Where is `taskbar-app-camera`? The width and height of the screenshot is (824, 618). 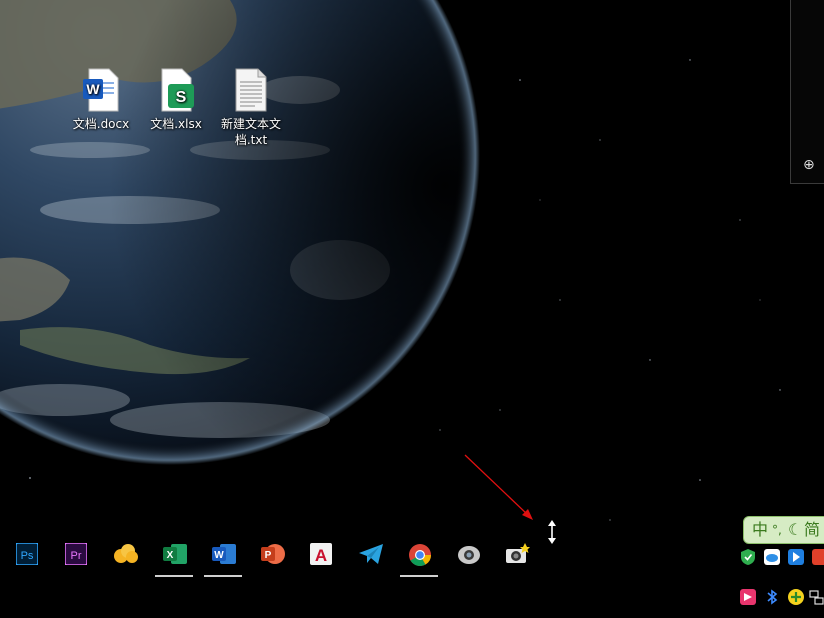 taskbar-app-camera is located at coordinates (468, 562).